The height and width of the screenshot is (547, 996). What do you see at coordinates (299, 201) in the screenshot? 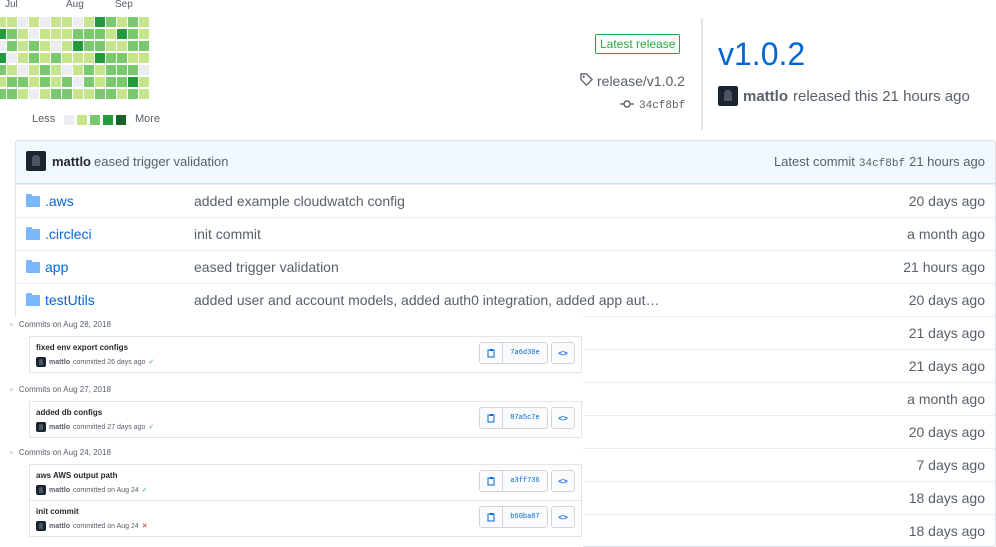
I see `file-commit-message: added example cloudwatch config` at bounding box center [299, 201].